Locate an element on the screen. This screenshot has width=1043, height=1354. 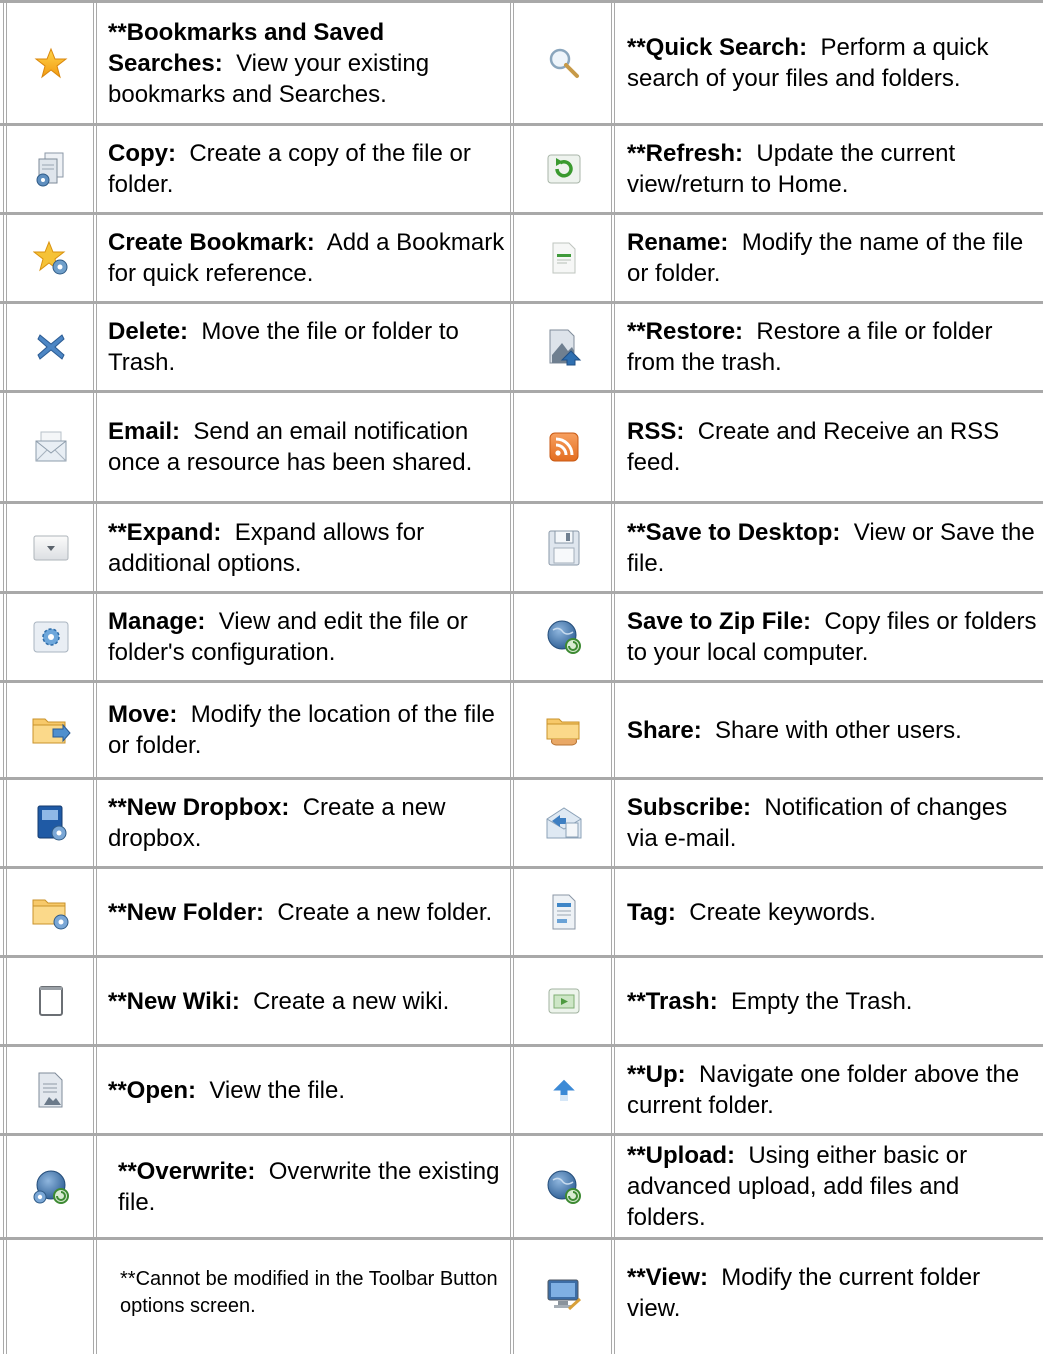
button-name: Copy: is located at coordinates (142, 153).